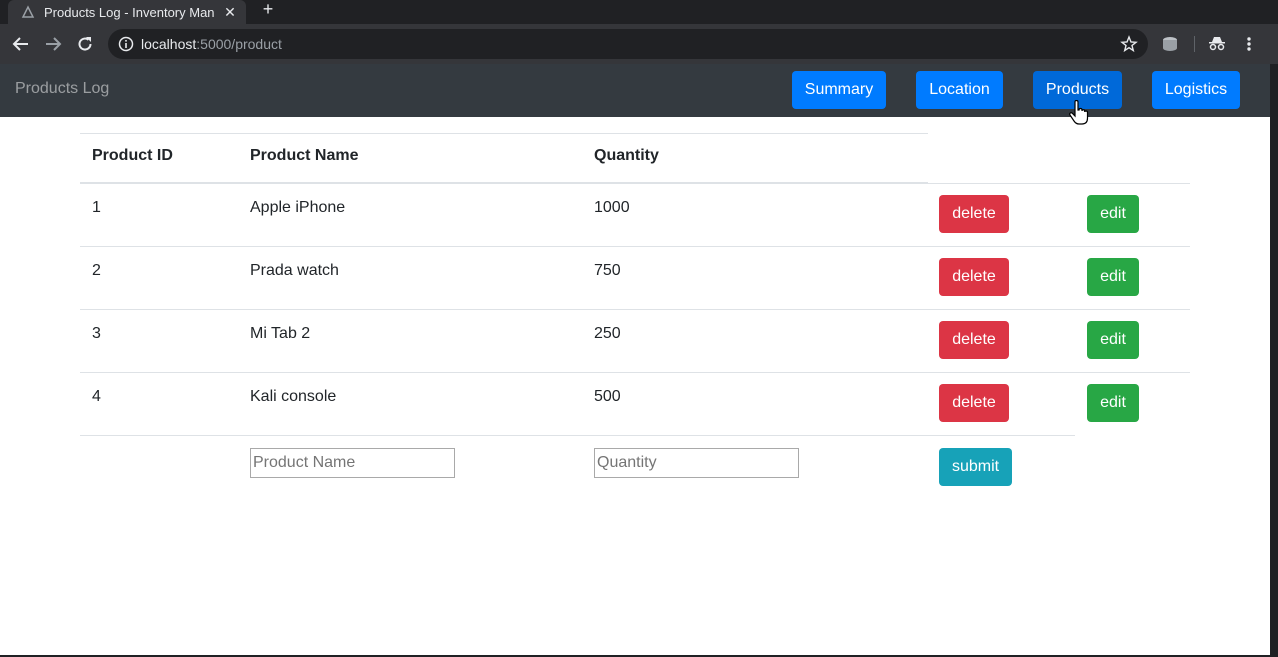  Describe the element at coordinates (169, 44) in the screenshot. I see `url-host: localhost` at that location.